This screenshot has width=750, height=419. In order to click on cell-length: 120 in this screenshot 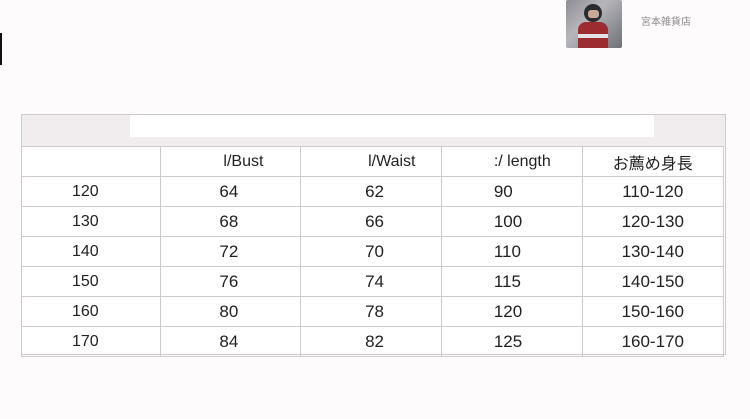, I will do `click(511, 311)`.